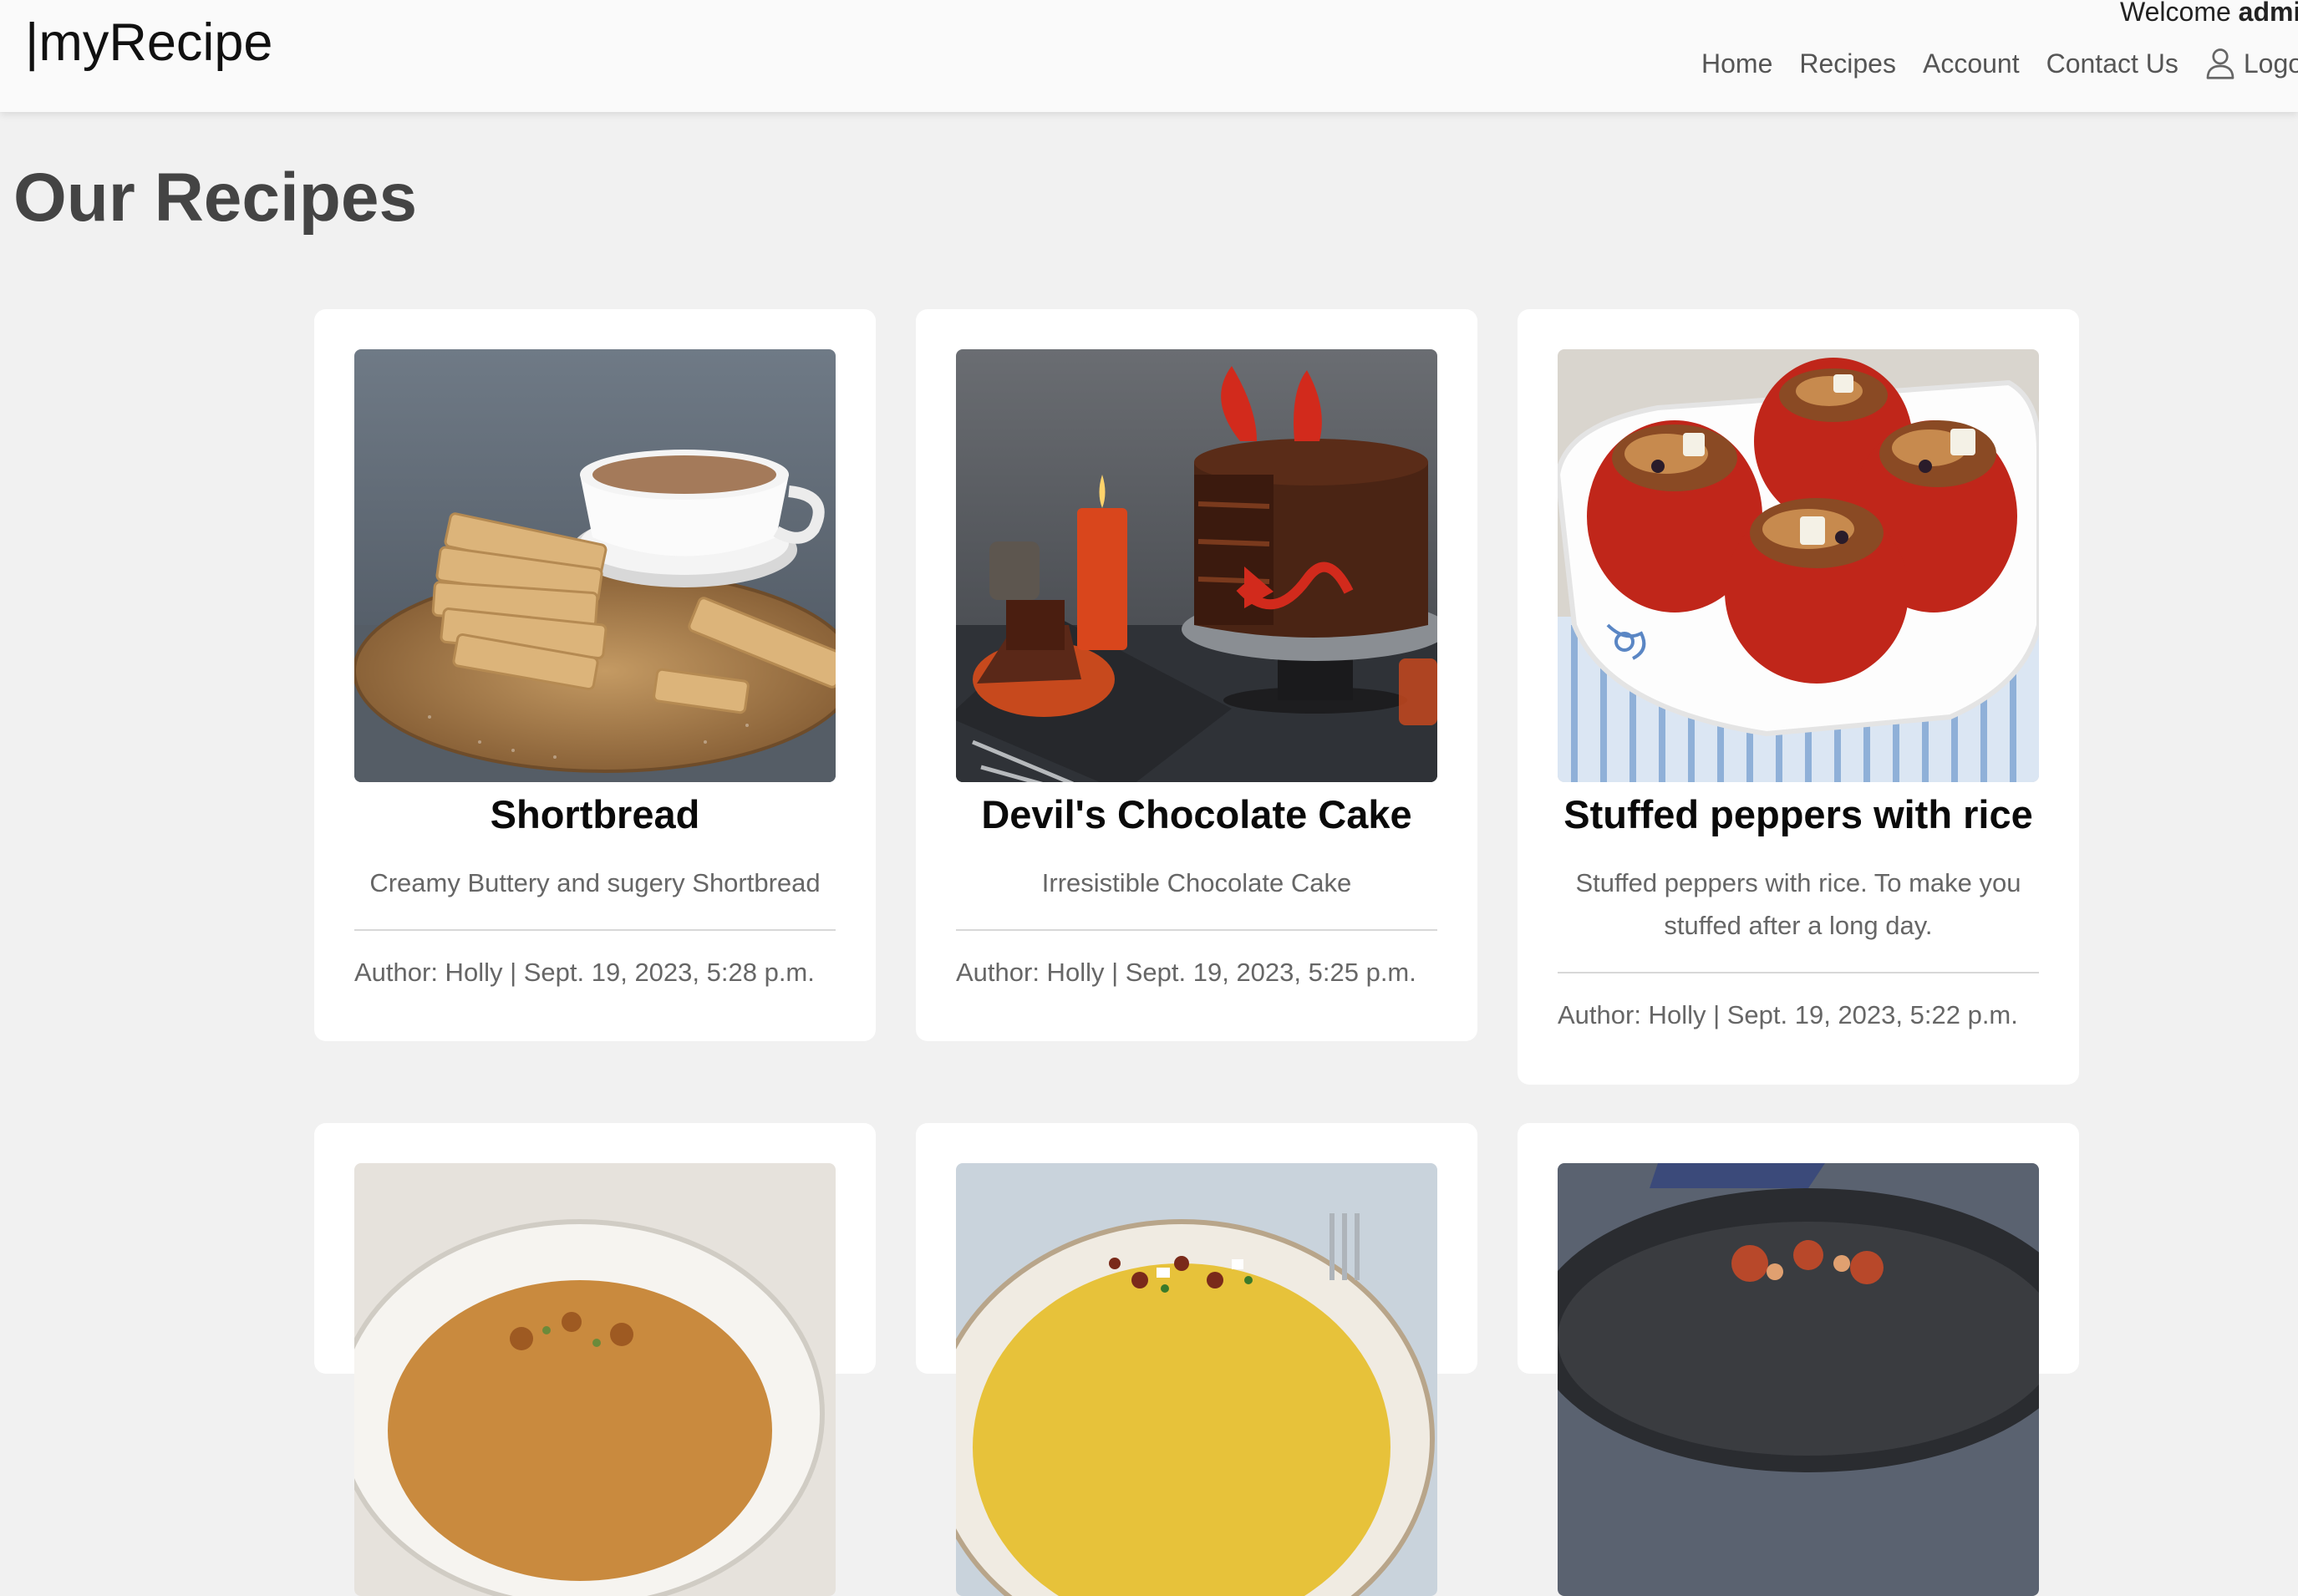  I want to click on nav-link-contact-us: Contact Us, so click(2112, 63).